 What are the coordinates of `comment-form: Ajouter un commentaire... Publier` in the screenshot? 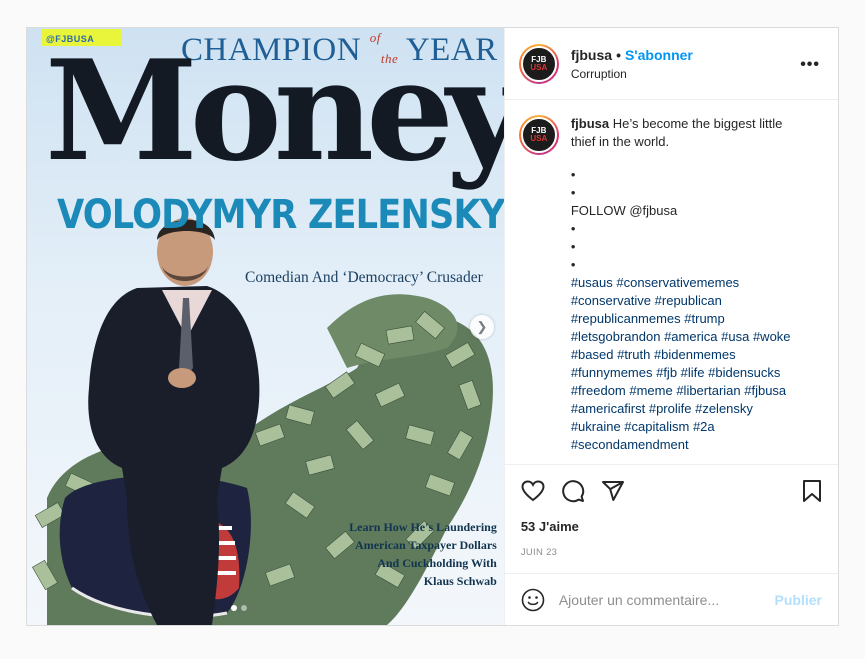 It's located at (671, 599).